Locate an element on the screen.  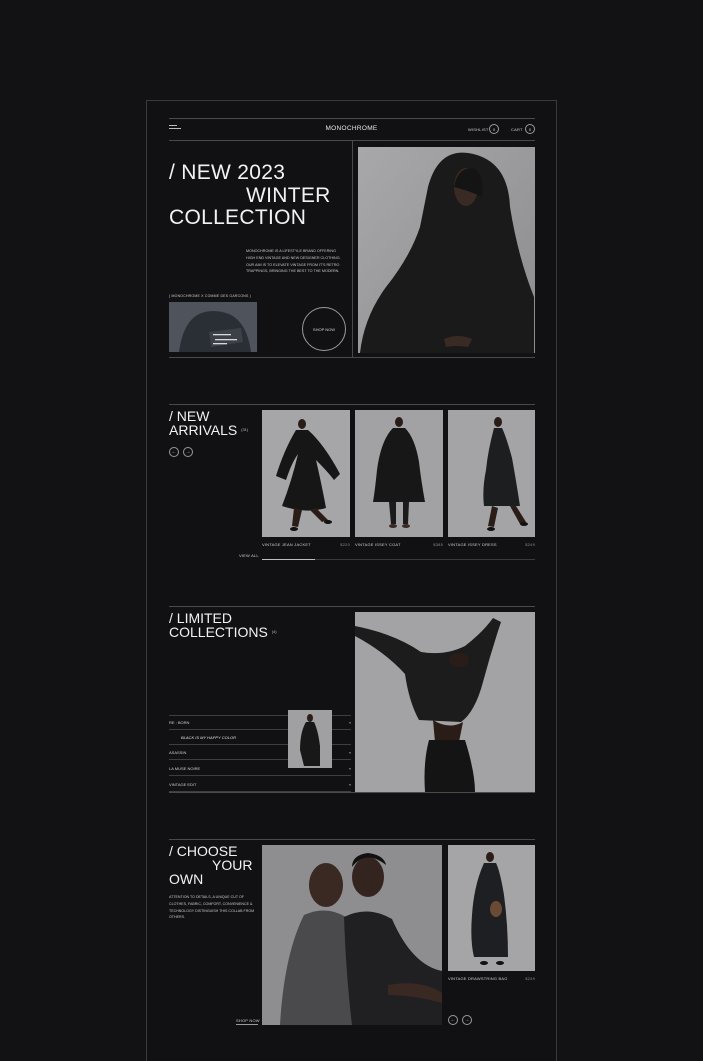
product-price: $385 is located at coordinates (438, 544).